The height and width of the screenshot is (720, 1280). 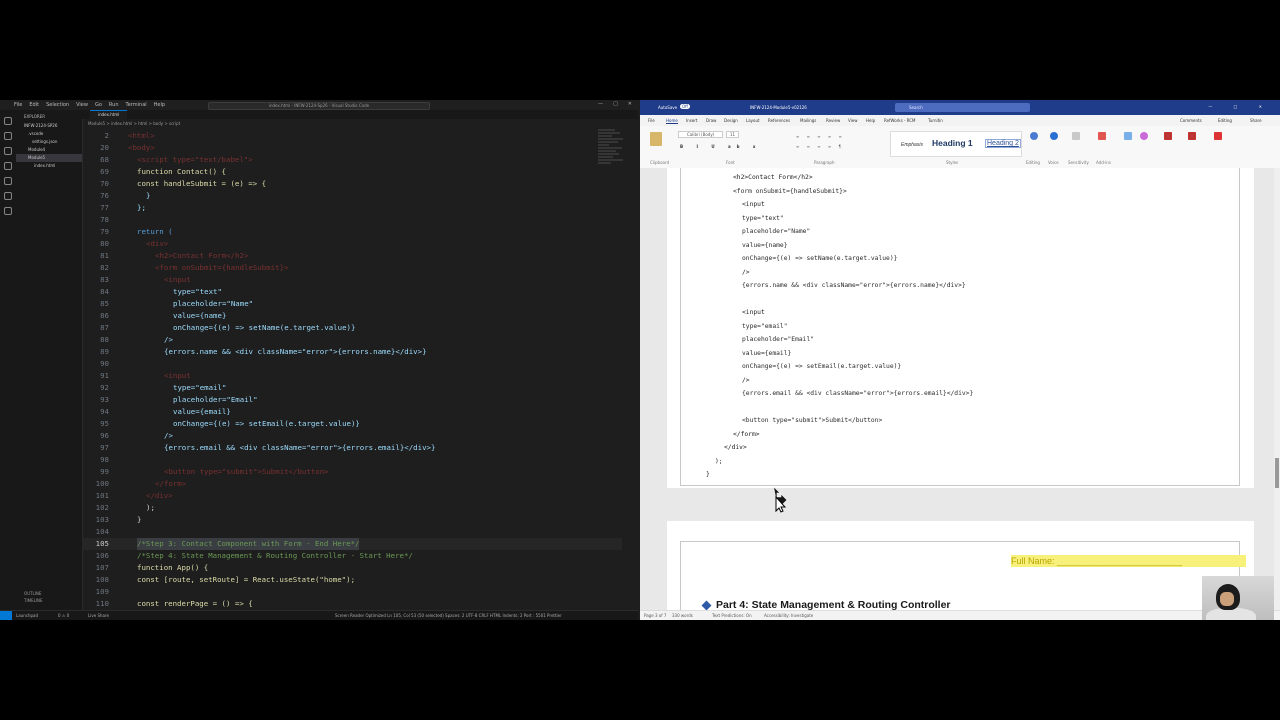 What do you see at coordinates (1218, 136) in the screenshot?
I see `adobe-sign-icon` at bounding box center [1218, 136].